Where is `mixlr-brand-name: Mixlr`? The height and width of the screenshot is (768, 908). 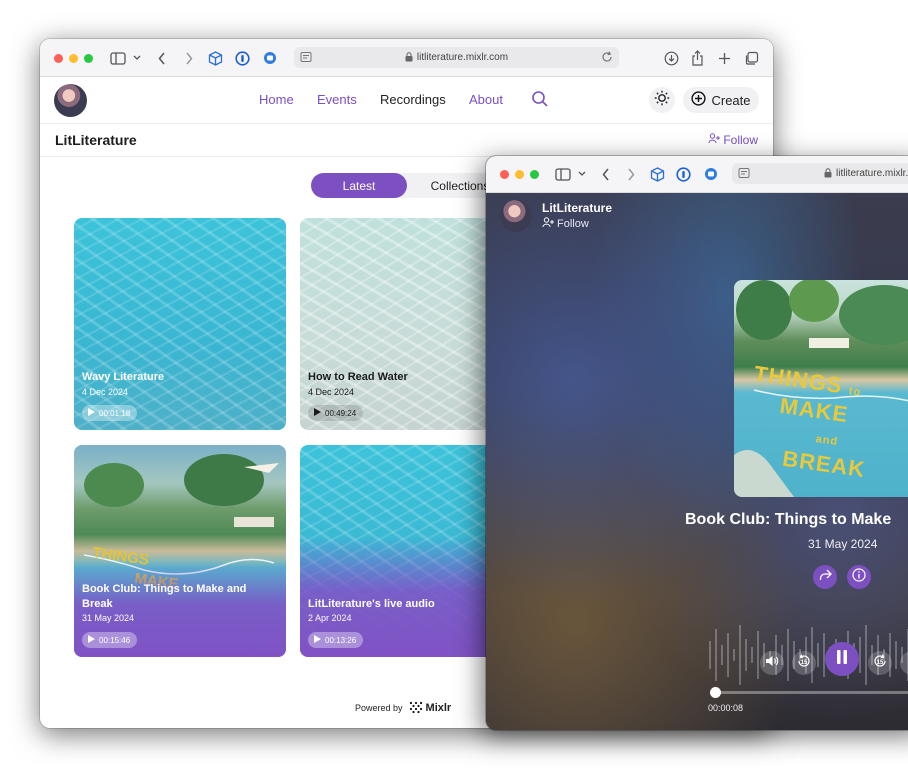 mixlr-brand-name: Mixlr is located at coordinates (438, 708).